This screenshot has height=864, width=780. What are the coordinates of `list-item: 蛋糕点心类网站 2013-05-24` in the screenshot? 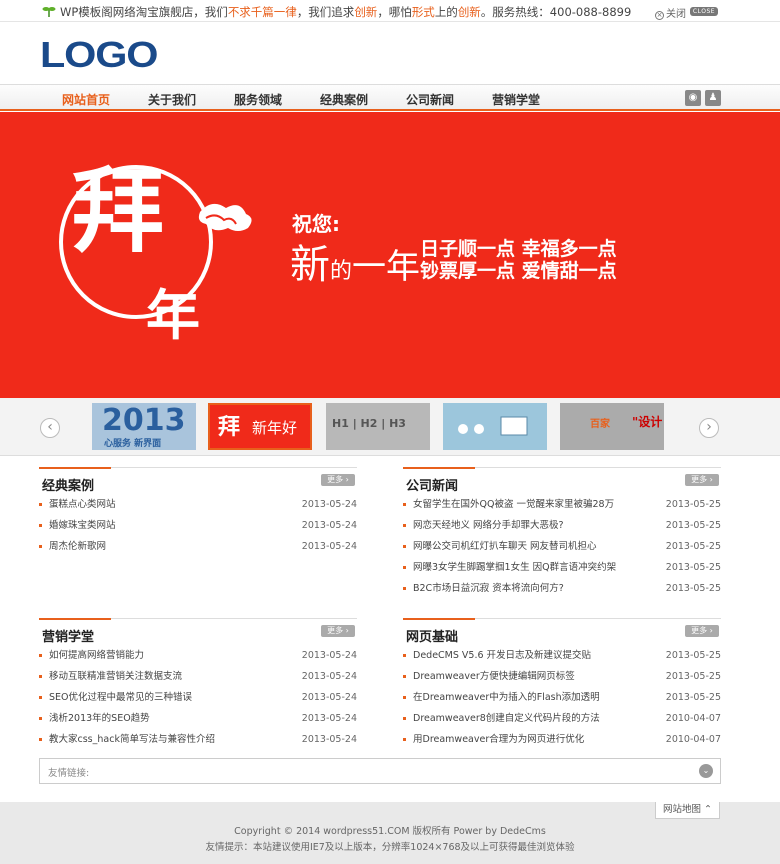 It's located at (198, 504).